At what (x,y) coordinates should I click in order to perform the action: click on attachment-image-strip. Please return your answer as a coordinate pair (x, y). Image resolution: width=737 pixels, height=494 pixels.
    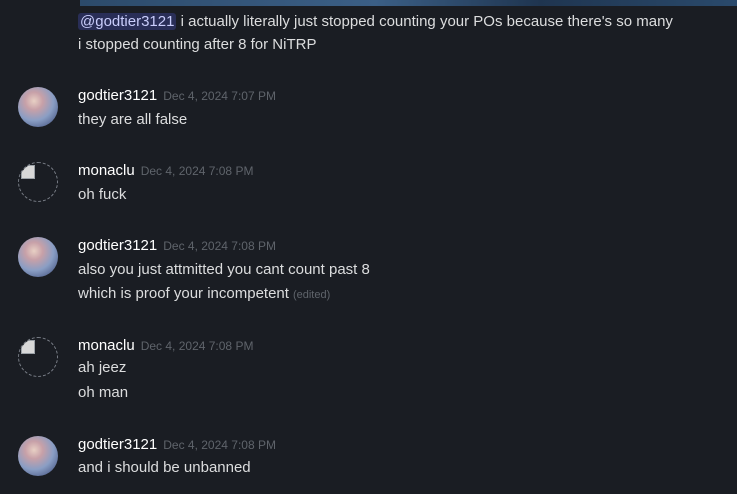
    Looking at the image, I should click on (408, 3).